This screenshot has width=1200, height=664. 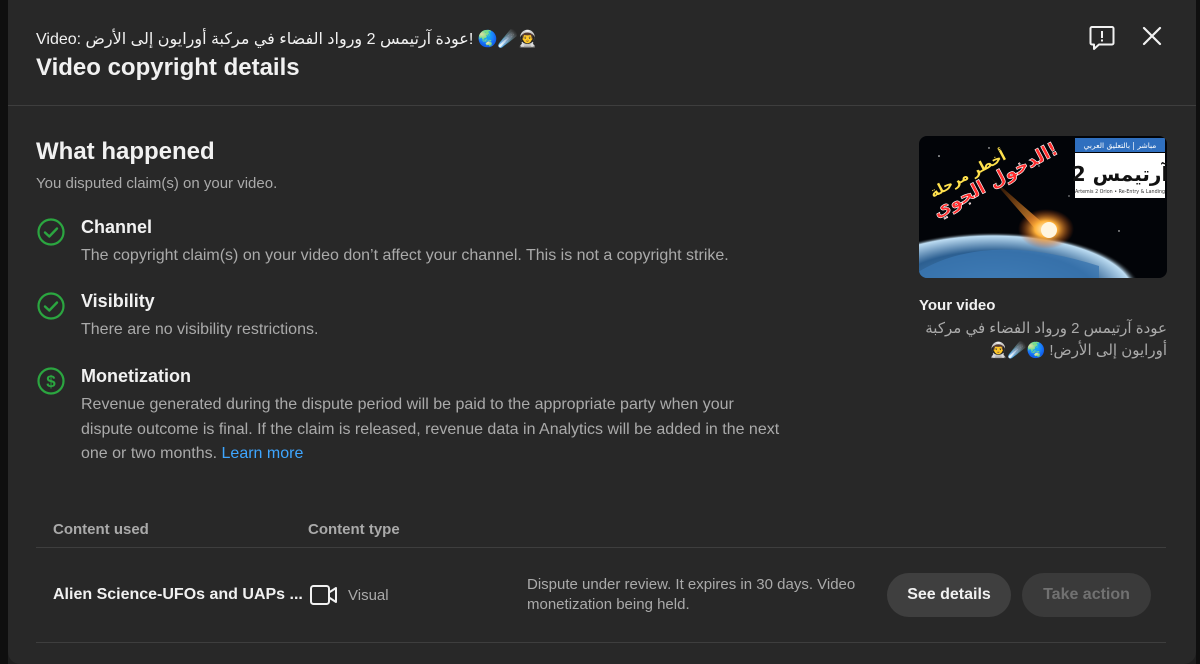 I want to click on take-action-button: Take action, so click(x=1086, y=595).